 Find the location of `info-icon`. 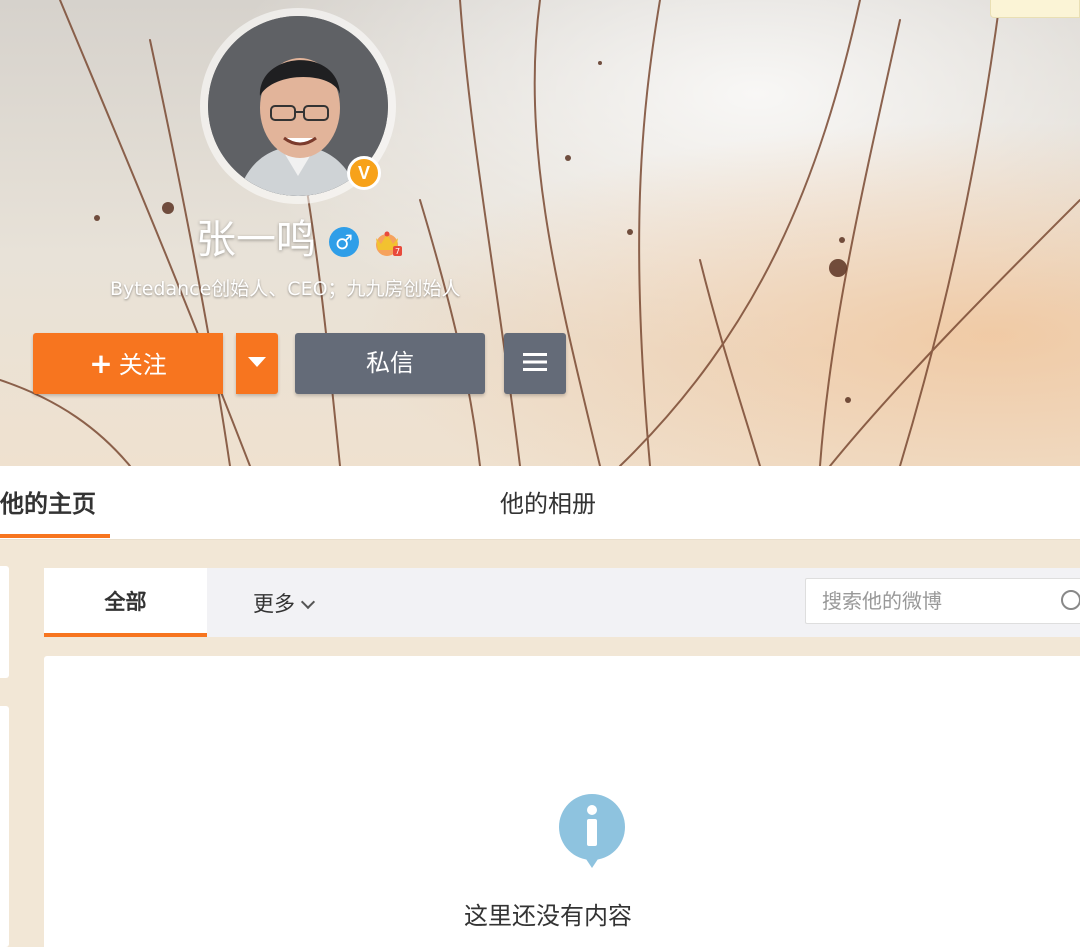

info-icon is located at coordinates (592, 831).